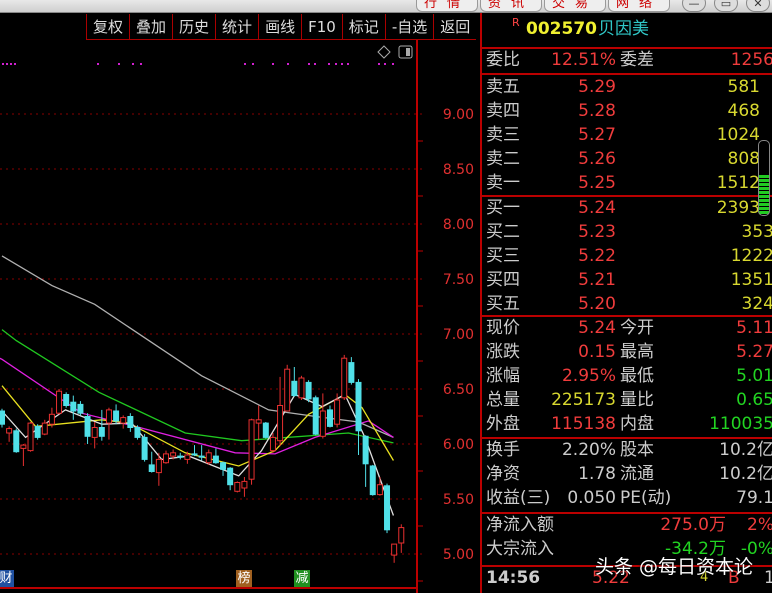 The width and height of the screenshot is (772, 593). Describe the element at coordinates (759, 525) in the screenshot. I see `flow-percent: 2%` at that location.